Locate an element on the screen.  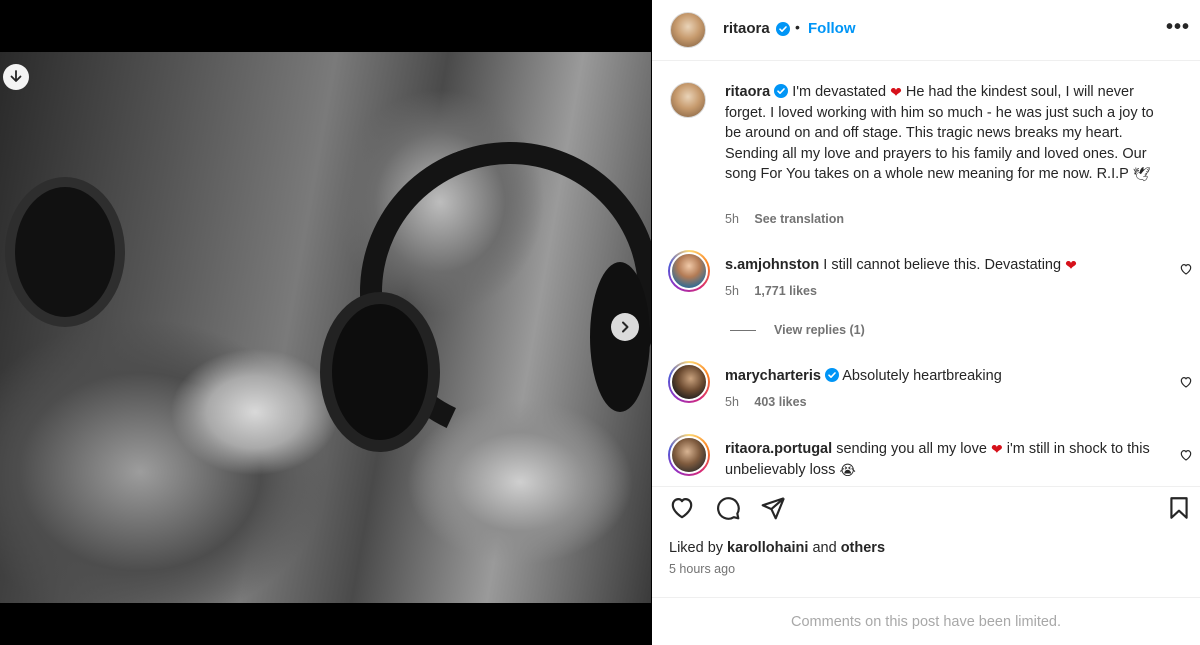
comment-text: marycharteris Absolutely heartbreaking is located at coordinates (948, 376).